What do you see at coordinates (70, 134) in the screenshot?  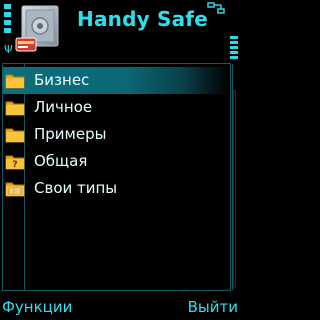 I see `list-item-label: Примеры` at bounding box center [70, 134].